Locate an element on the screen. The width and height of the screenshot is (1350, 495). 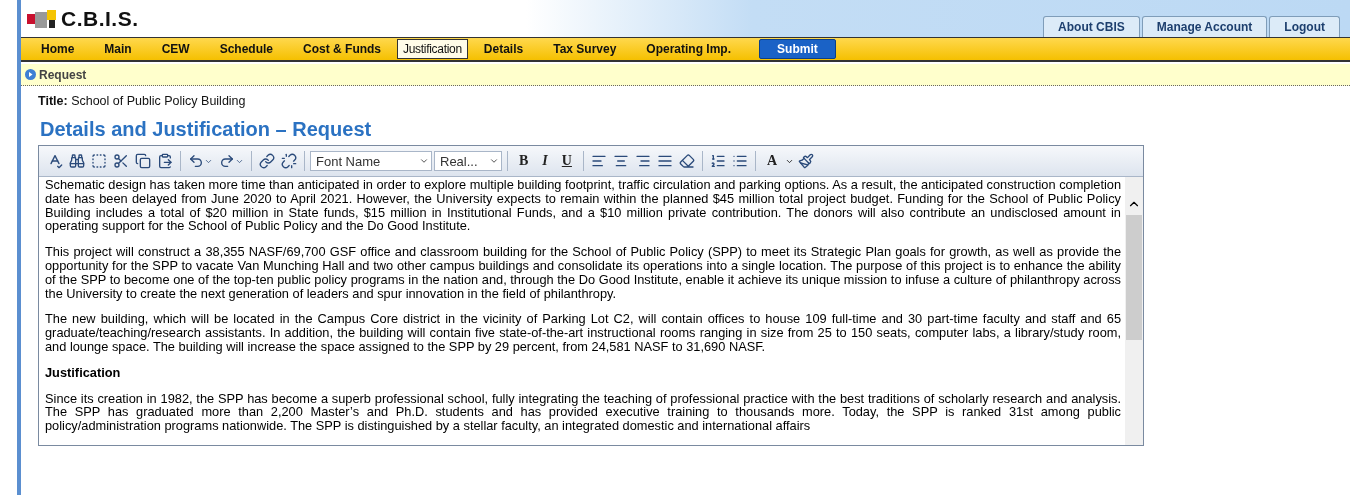
section-heading: Justification is located at coordinates (83, 372).